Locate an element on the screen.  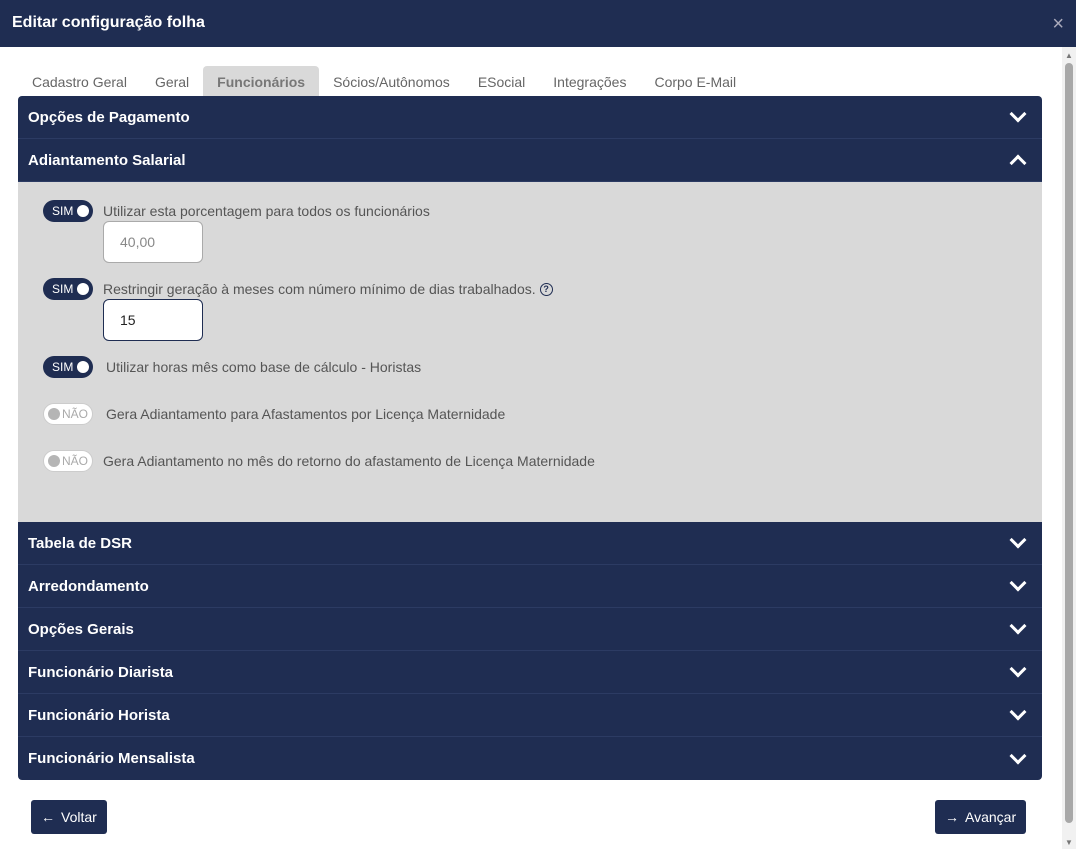
close-icon: × is located at coordinates (1058, 24).